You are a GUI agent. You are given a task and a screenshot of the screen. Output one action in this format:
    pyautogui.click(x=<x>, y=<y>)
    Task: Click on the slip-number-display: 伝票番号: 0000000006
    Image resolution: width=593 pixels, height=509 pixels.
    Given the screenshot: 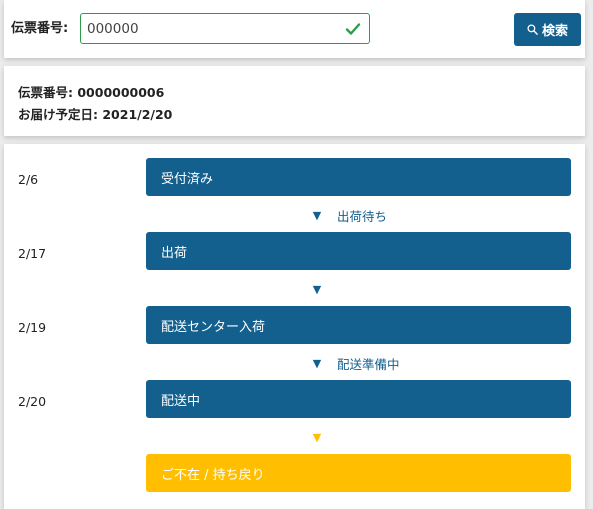 What is the action you would take?
    pyautogui.click(x=91, y=92)
    